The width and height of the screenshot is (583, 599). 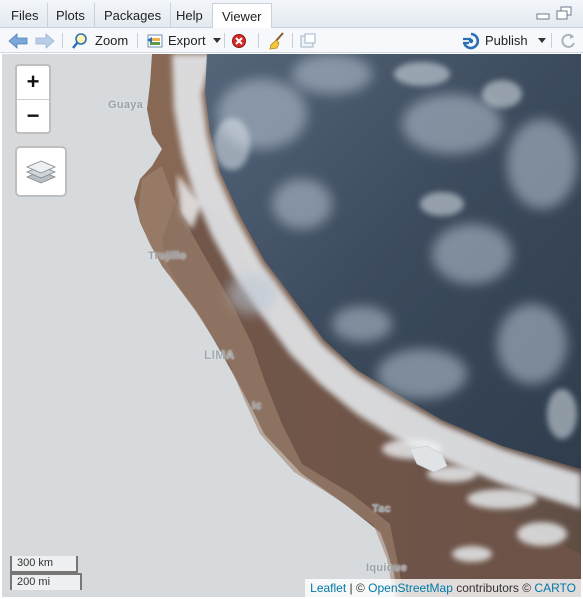 I want to click on layers-icon, so click(x=41, y=171).